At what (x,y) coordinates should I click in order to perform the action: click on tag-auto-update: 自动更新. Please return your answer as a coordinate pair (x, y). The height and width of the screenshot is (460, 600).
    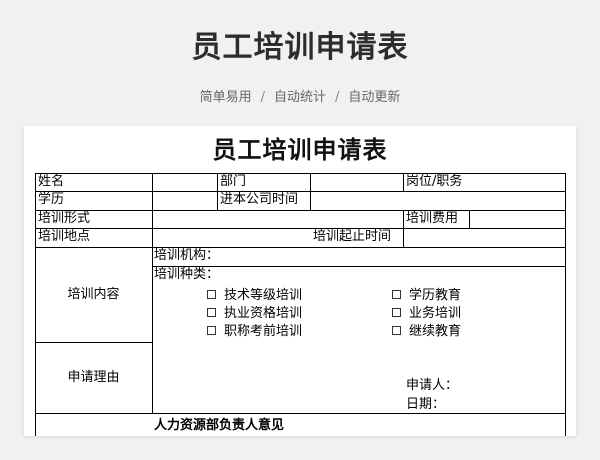
    Looking at the image, I should click on (374, 97).